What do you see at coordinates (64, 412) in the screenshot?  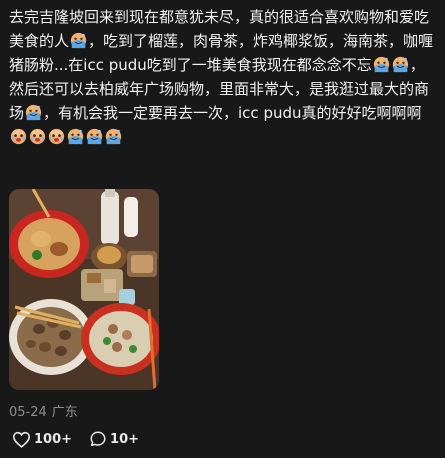 I see `post-location: 广东` at bounding box center [64, 412].